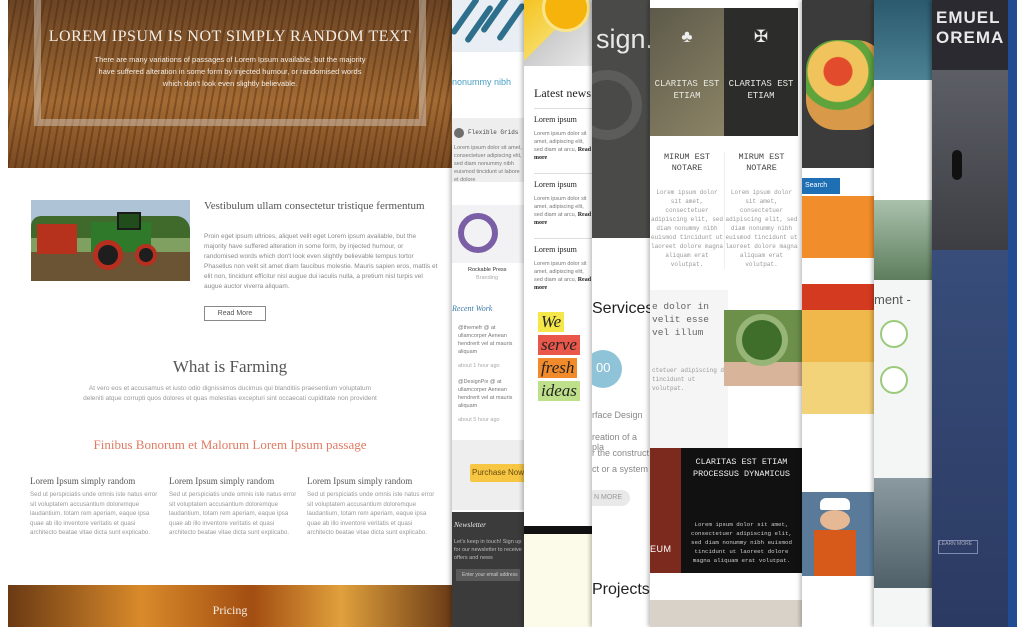  Describe the element at coordinates (687, 72) in the screenshot. I see `feature-tile: ♣ CLARITAS EST ETIAM` at that location.